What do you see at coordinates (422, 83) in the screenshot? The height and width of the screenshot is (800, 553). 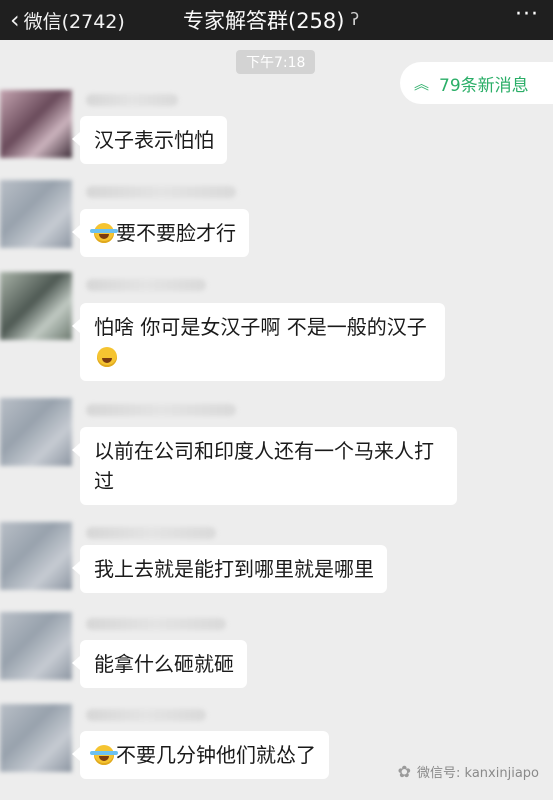 I see `double-chevron-up-icon: ︽` at bounding box center [422, 83].